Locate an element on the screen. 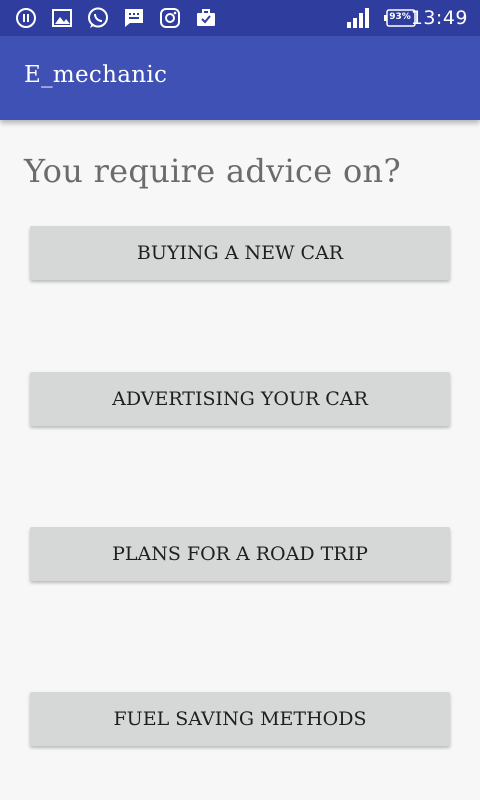  app-bar: E_mechanic is located at coordinates (240, 78).